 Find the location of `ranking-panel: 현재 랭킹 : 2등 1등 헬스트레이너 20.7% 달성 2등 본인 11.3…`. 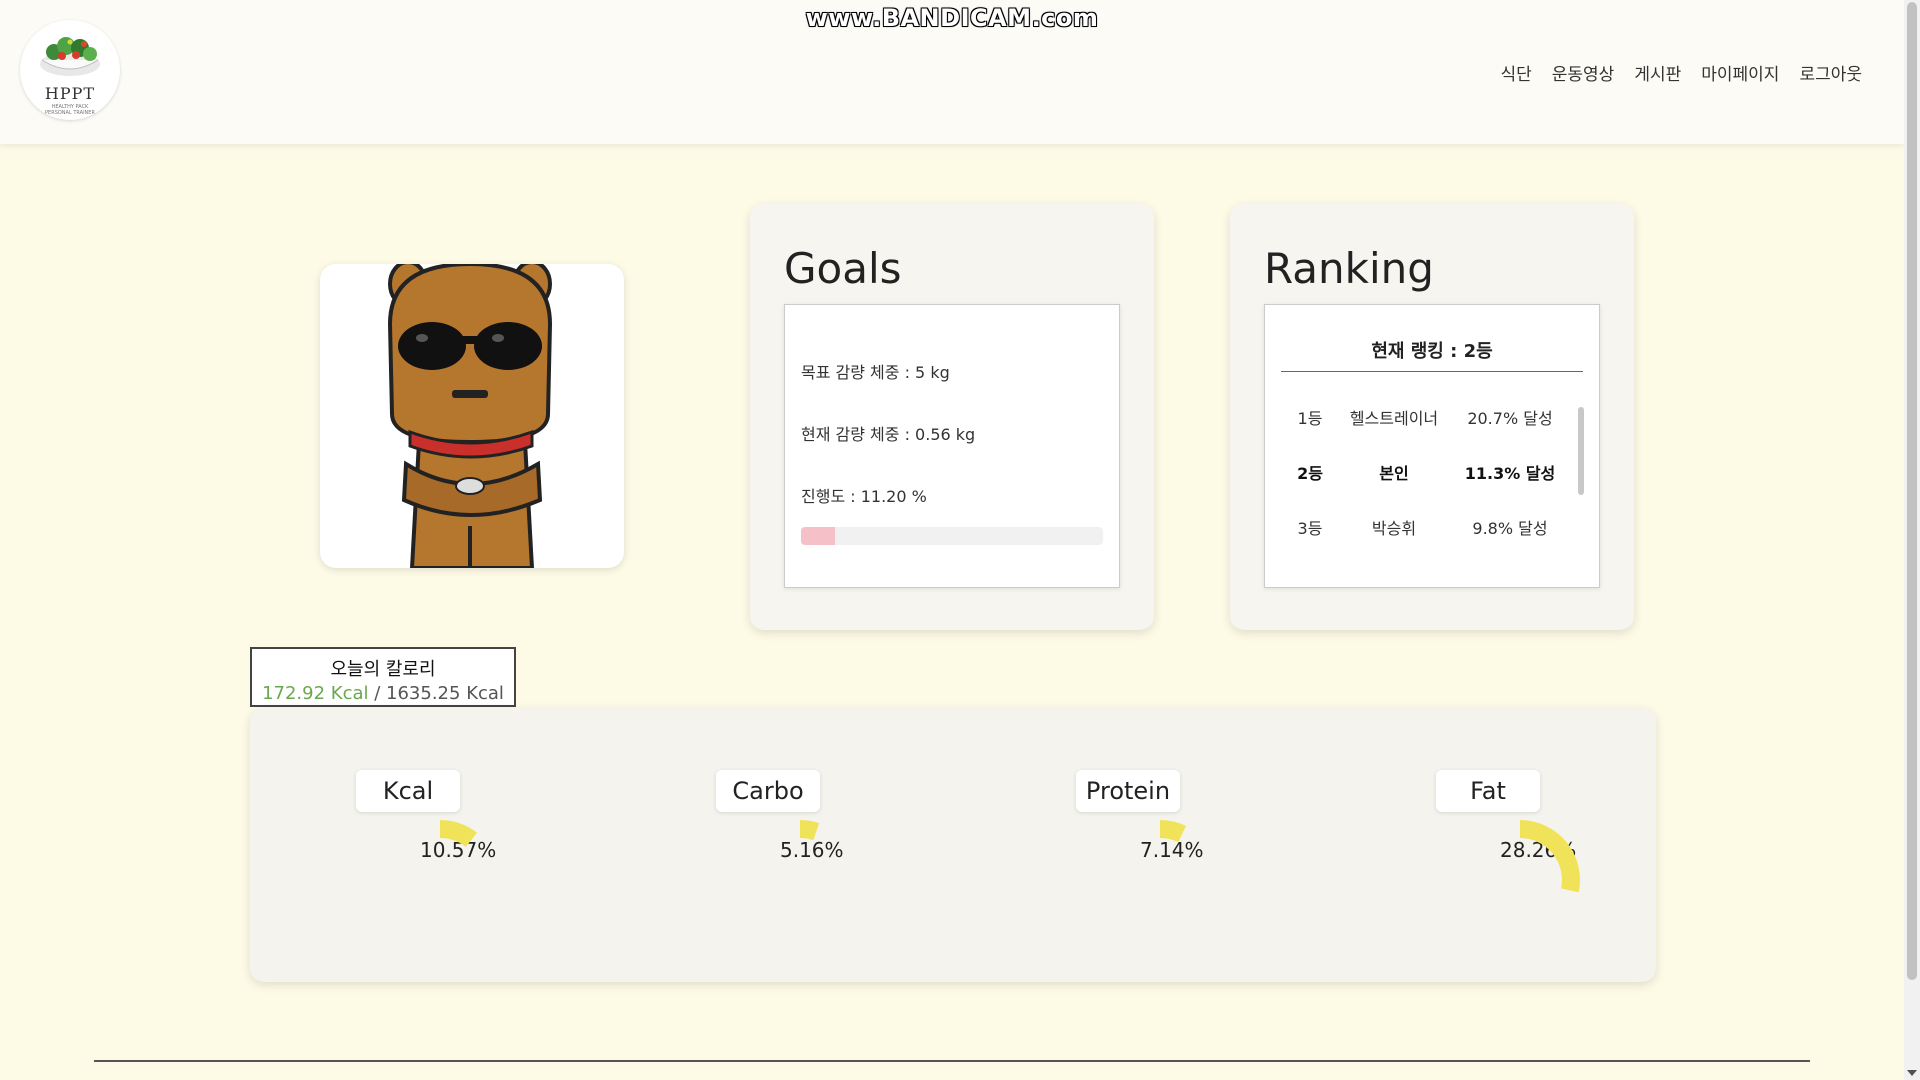

ranking-panel: 현재 랭킹 : 2등 1등 헬스트레이너 20.7% 달성 2등 본인 11.3… is located at coordinates (1432, 446).